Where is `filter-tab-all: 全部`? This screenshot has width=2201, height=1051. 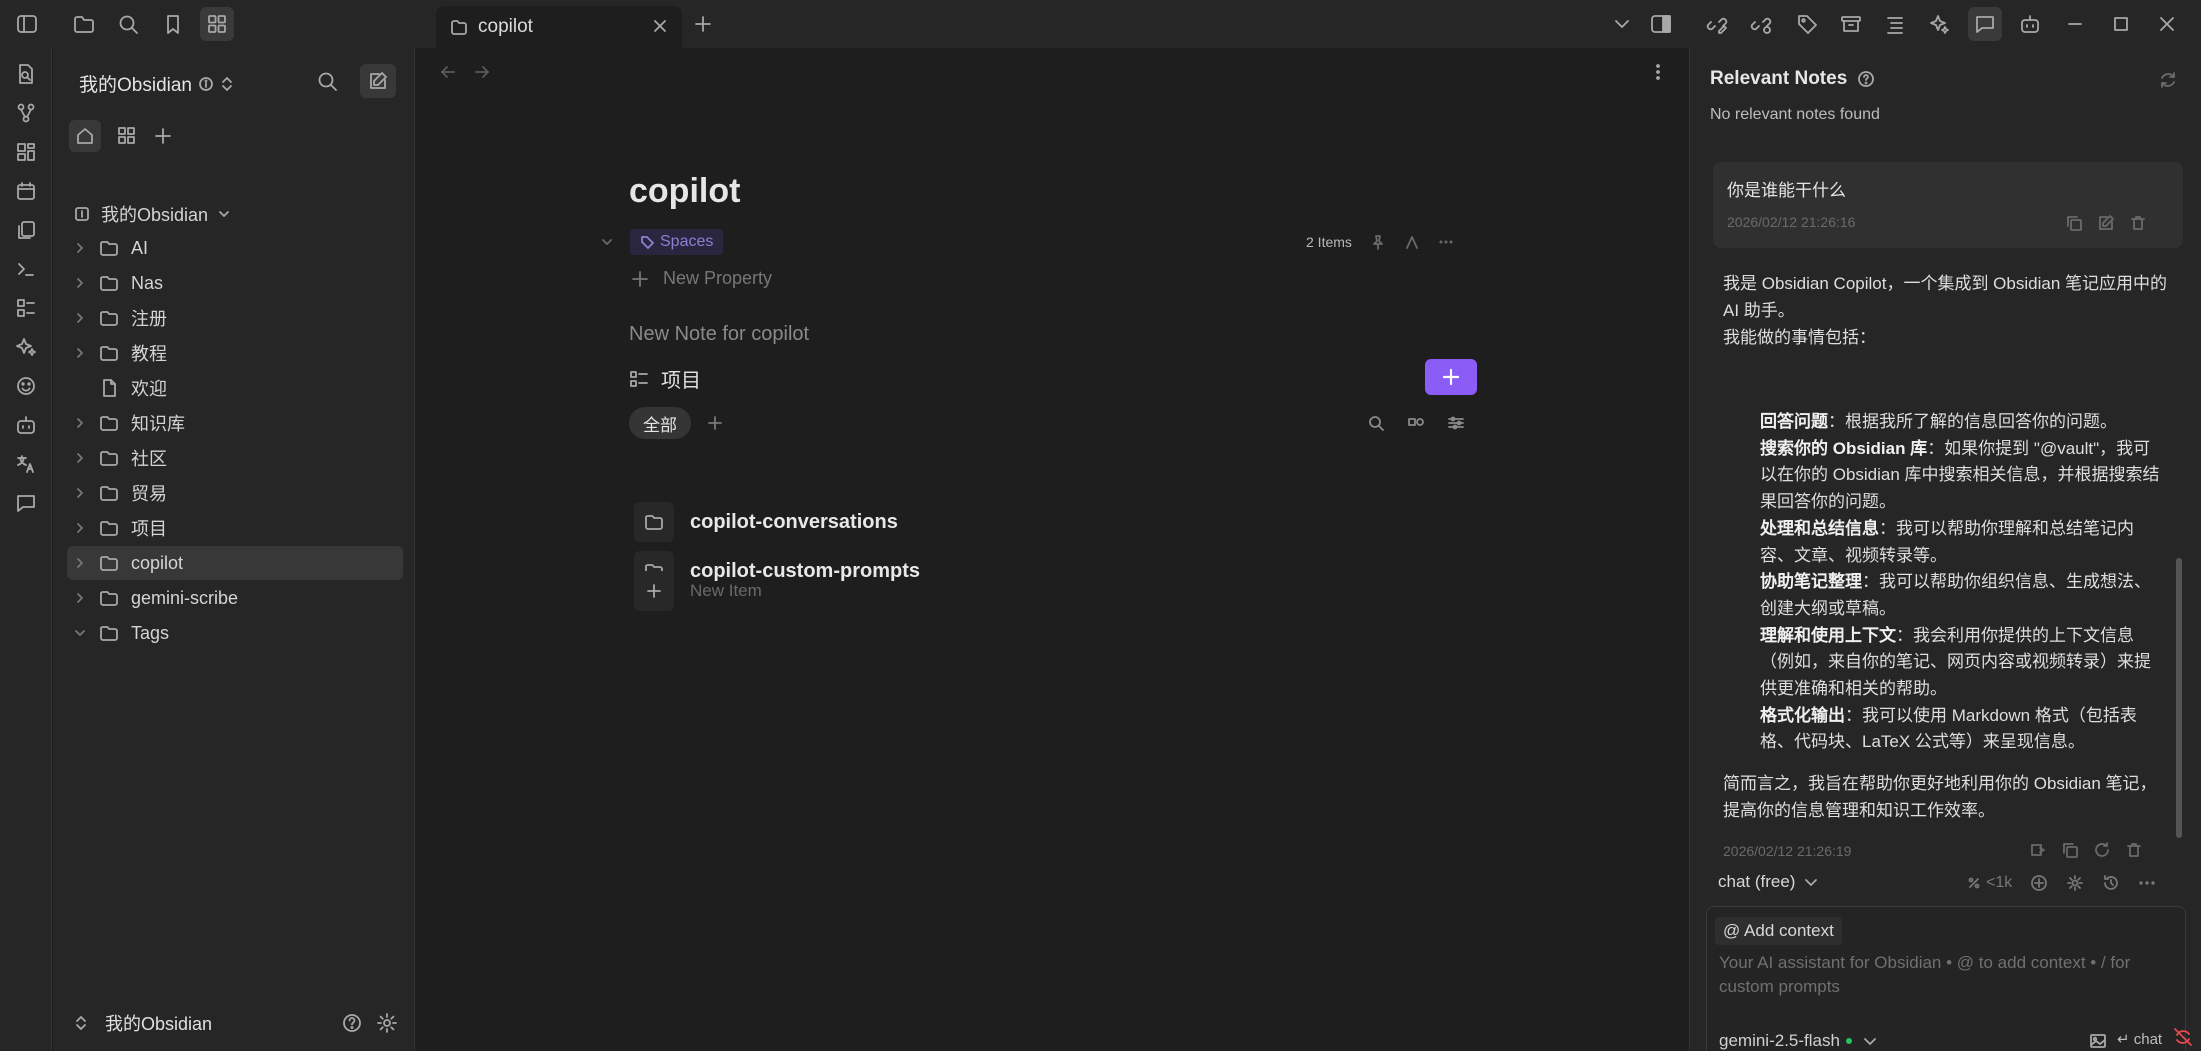 filter-tab-all: 全部 is located at coordinates (660, 423).